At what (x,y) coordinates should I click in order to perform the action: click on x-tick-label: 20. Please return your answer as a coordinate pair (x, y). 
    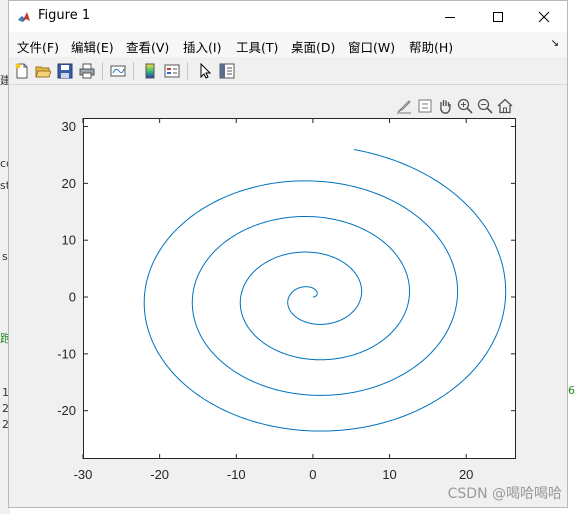
    Looking at the image, I should click on (466, 474).